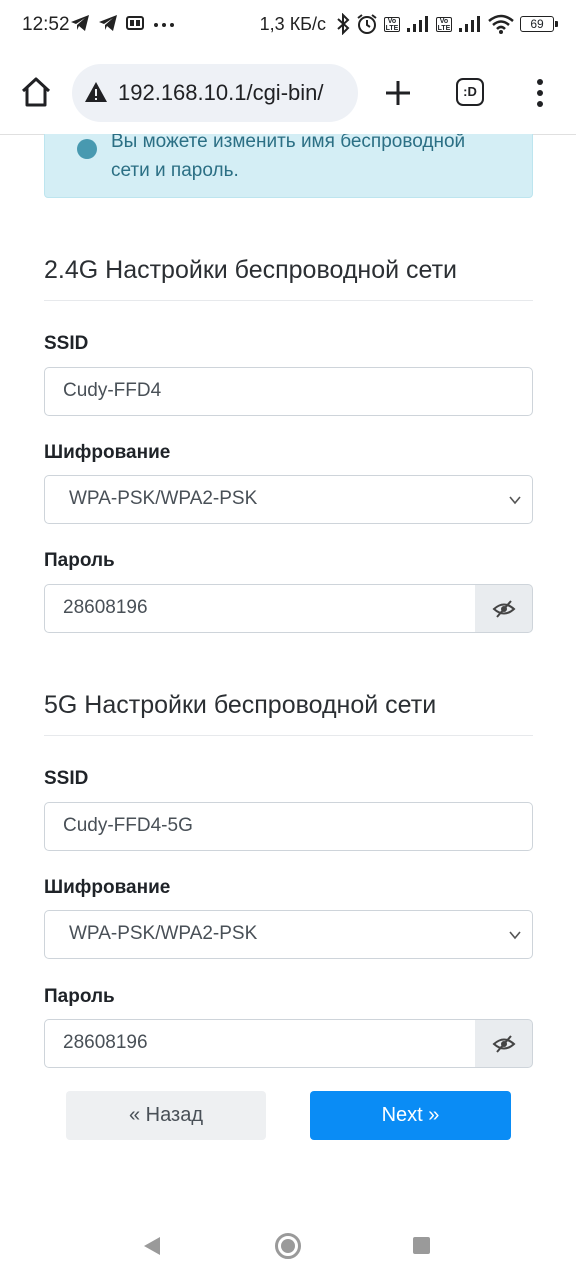  Describe the element at coordinates (135, 23) in the screenshot. I see `app-notification-icon` at that location.